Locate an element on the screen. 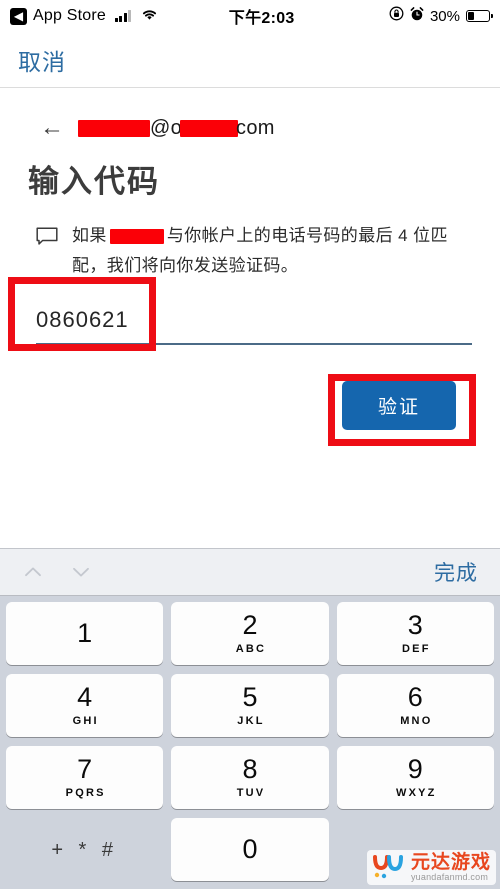 The width and height of the screenshot is (500, 889). key-number: 3 is located at coordinates (415, 625).